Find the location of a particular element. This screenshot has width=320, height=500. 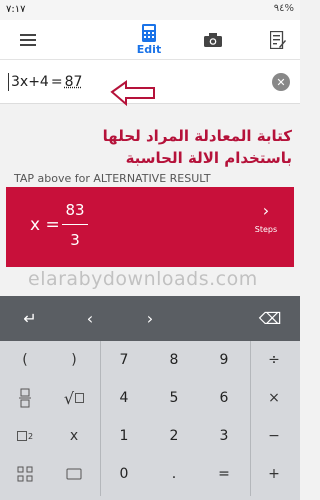

equation-rhs: 87 is located at coordinates (73, 82).